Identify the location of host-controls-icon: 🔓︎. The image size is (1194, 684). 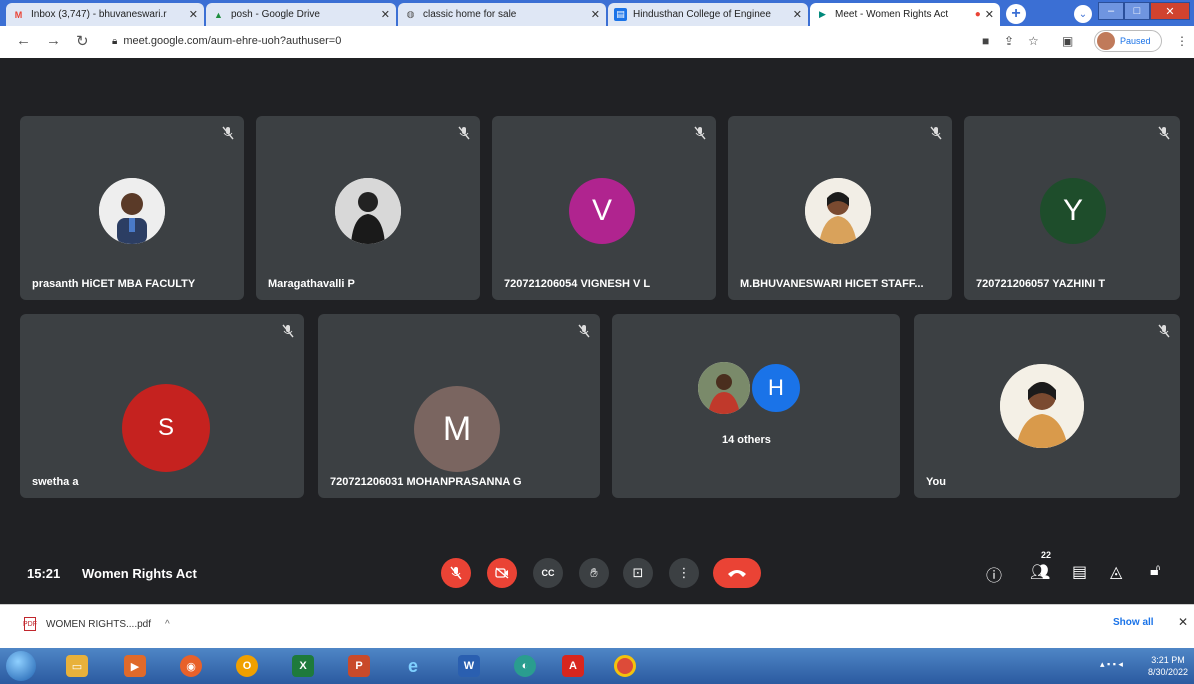
(1155, 571).